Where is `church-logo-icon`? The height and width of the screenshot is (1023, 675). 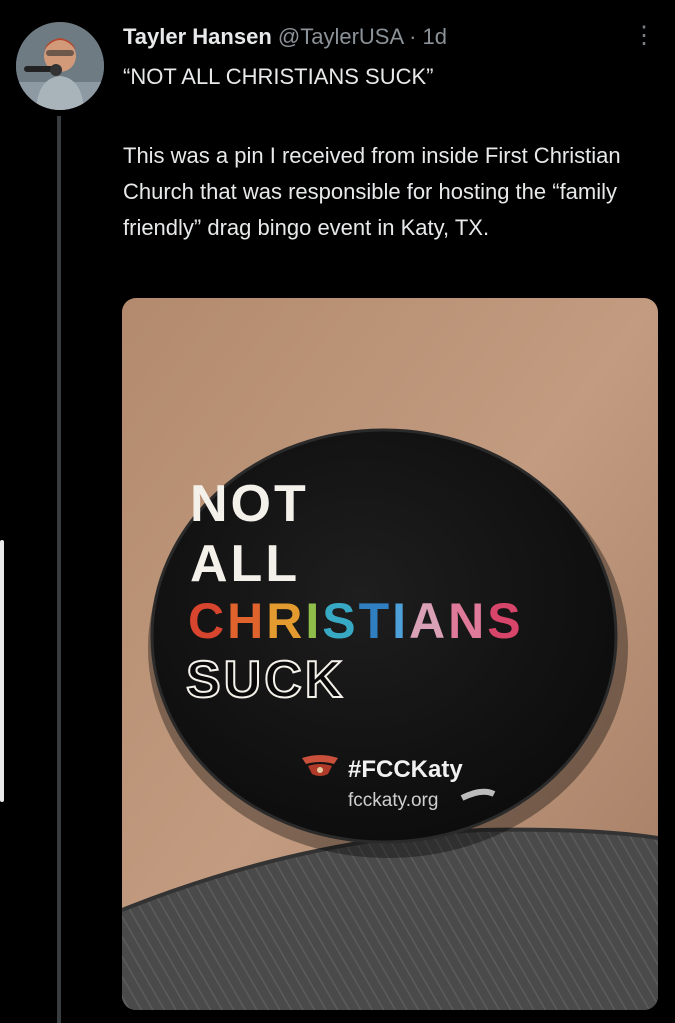
church-logo-icon is located at coordinates (320, 765).